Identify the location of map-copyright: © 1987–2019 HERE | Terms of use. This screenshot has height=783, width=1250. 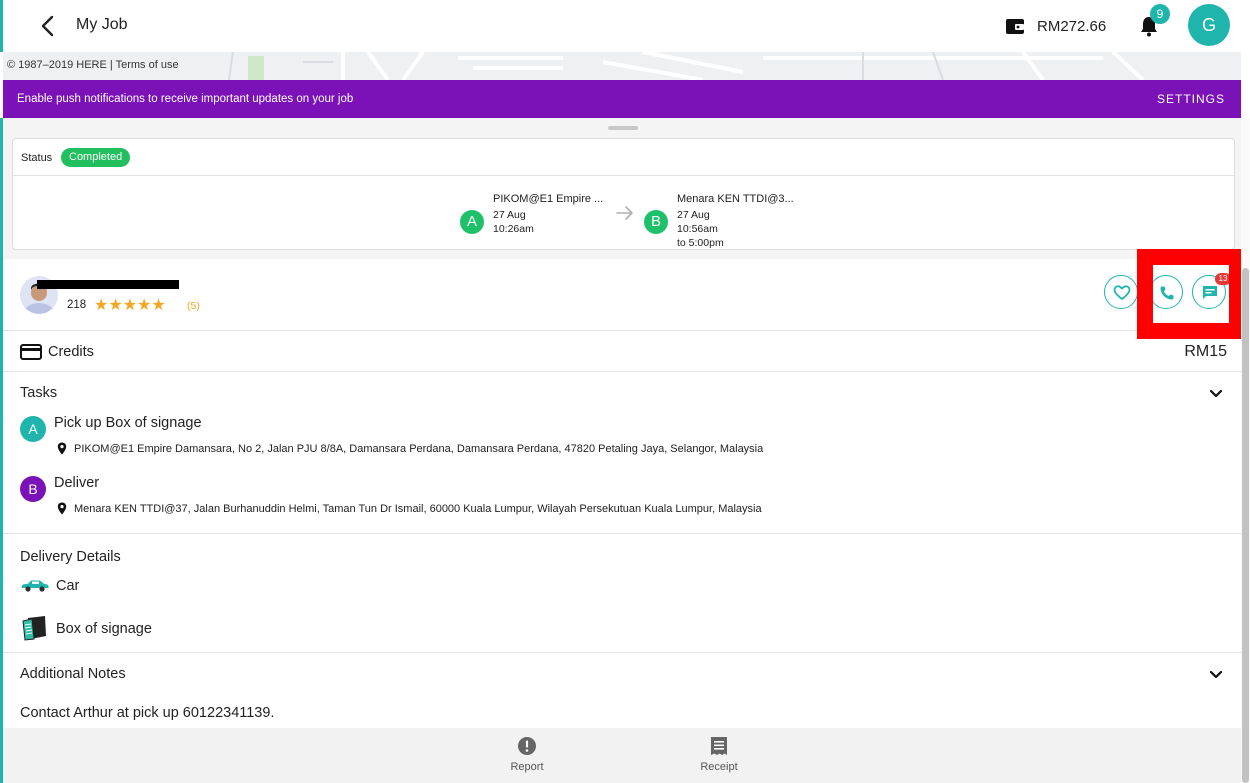
(93, 65).